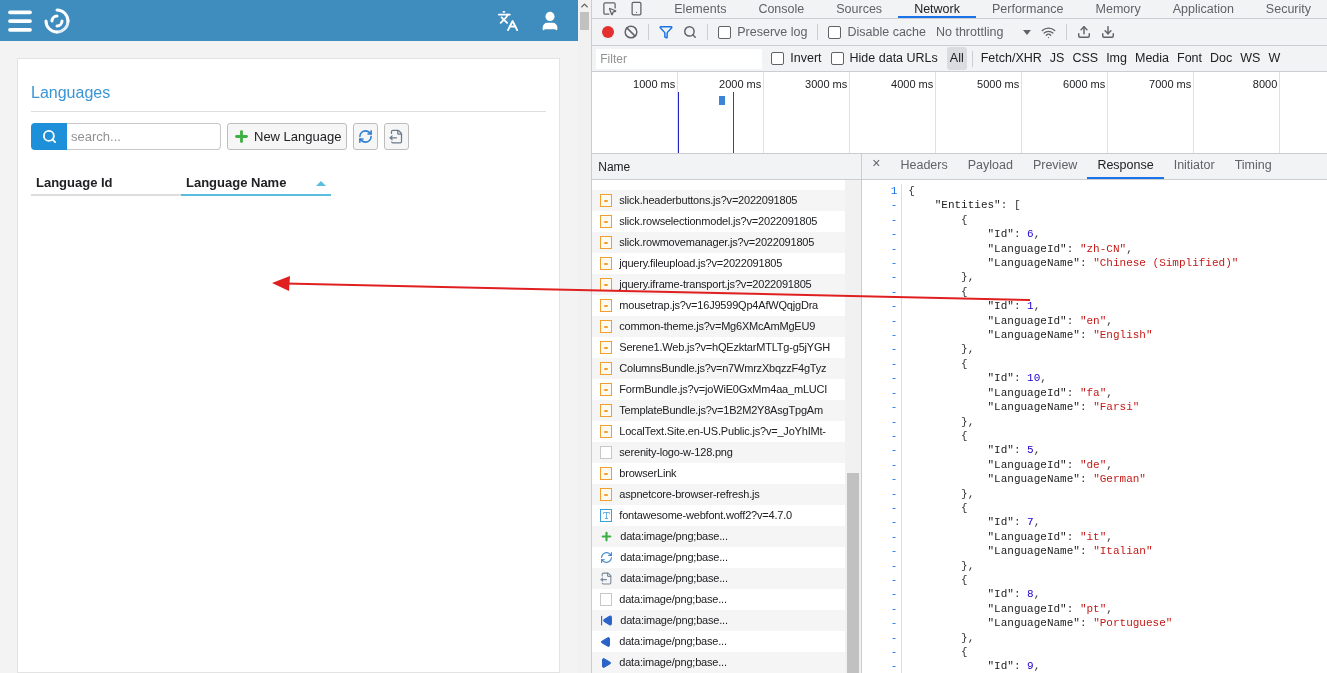 The width and height of the screenshot is (1327, 673). I want to click on sort-ascending-icon, so click(321, 183).